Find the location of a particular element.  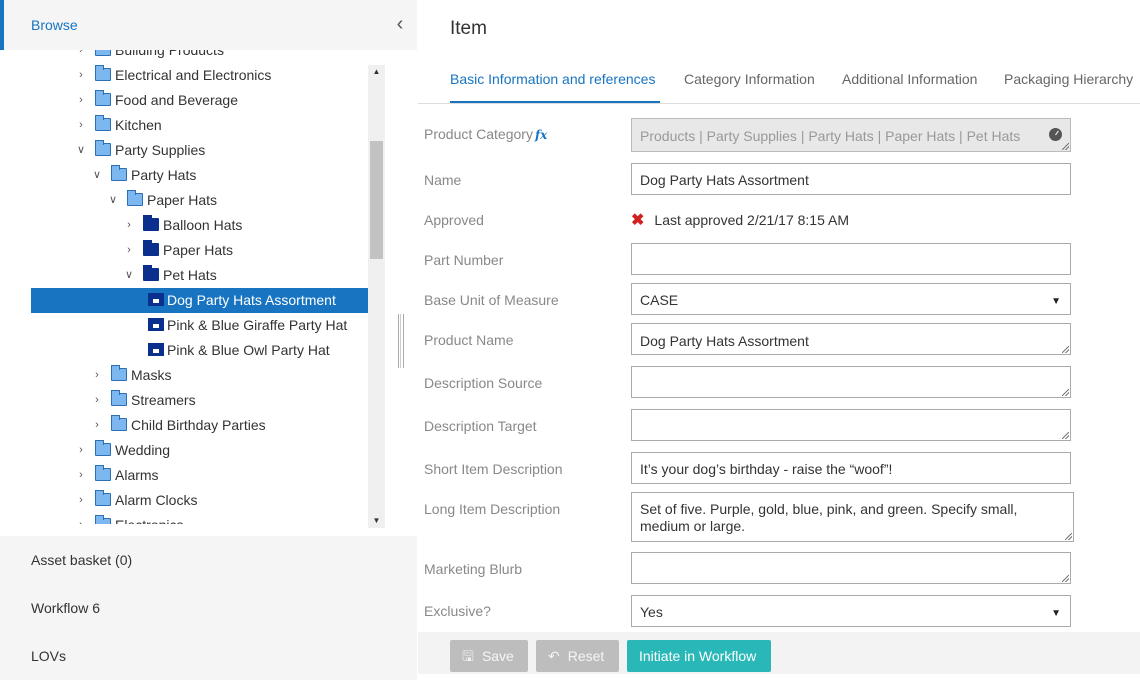

chevron-left-icon: ‹ is located at coordinates (400, 24).